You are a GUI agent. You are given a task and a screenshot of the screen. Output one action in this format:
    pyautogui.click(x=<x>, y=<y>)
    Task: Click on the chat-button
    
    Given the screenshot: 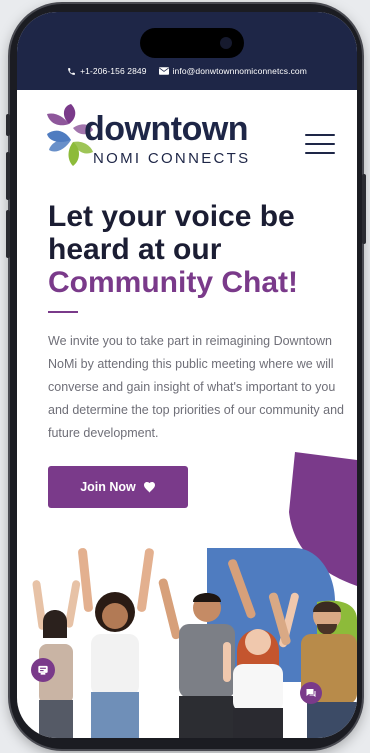 What is the action you would take?
    pyautogui.click(x=311, y=693)
    